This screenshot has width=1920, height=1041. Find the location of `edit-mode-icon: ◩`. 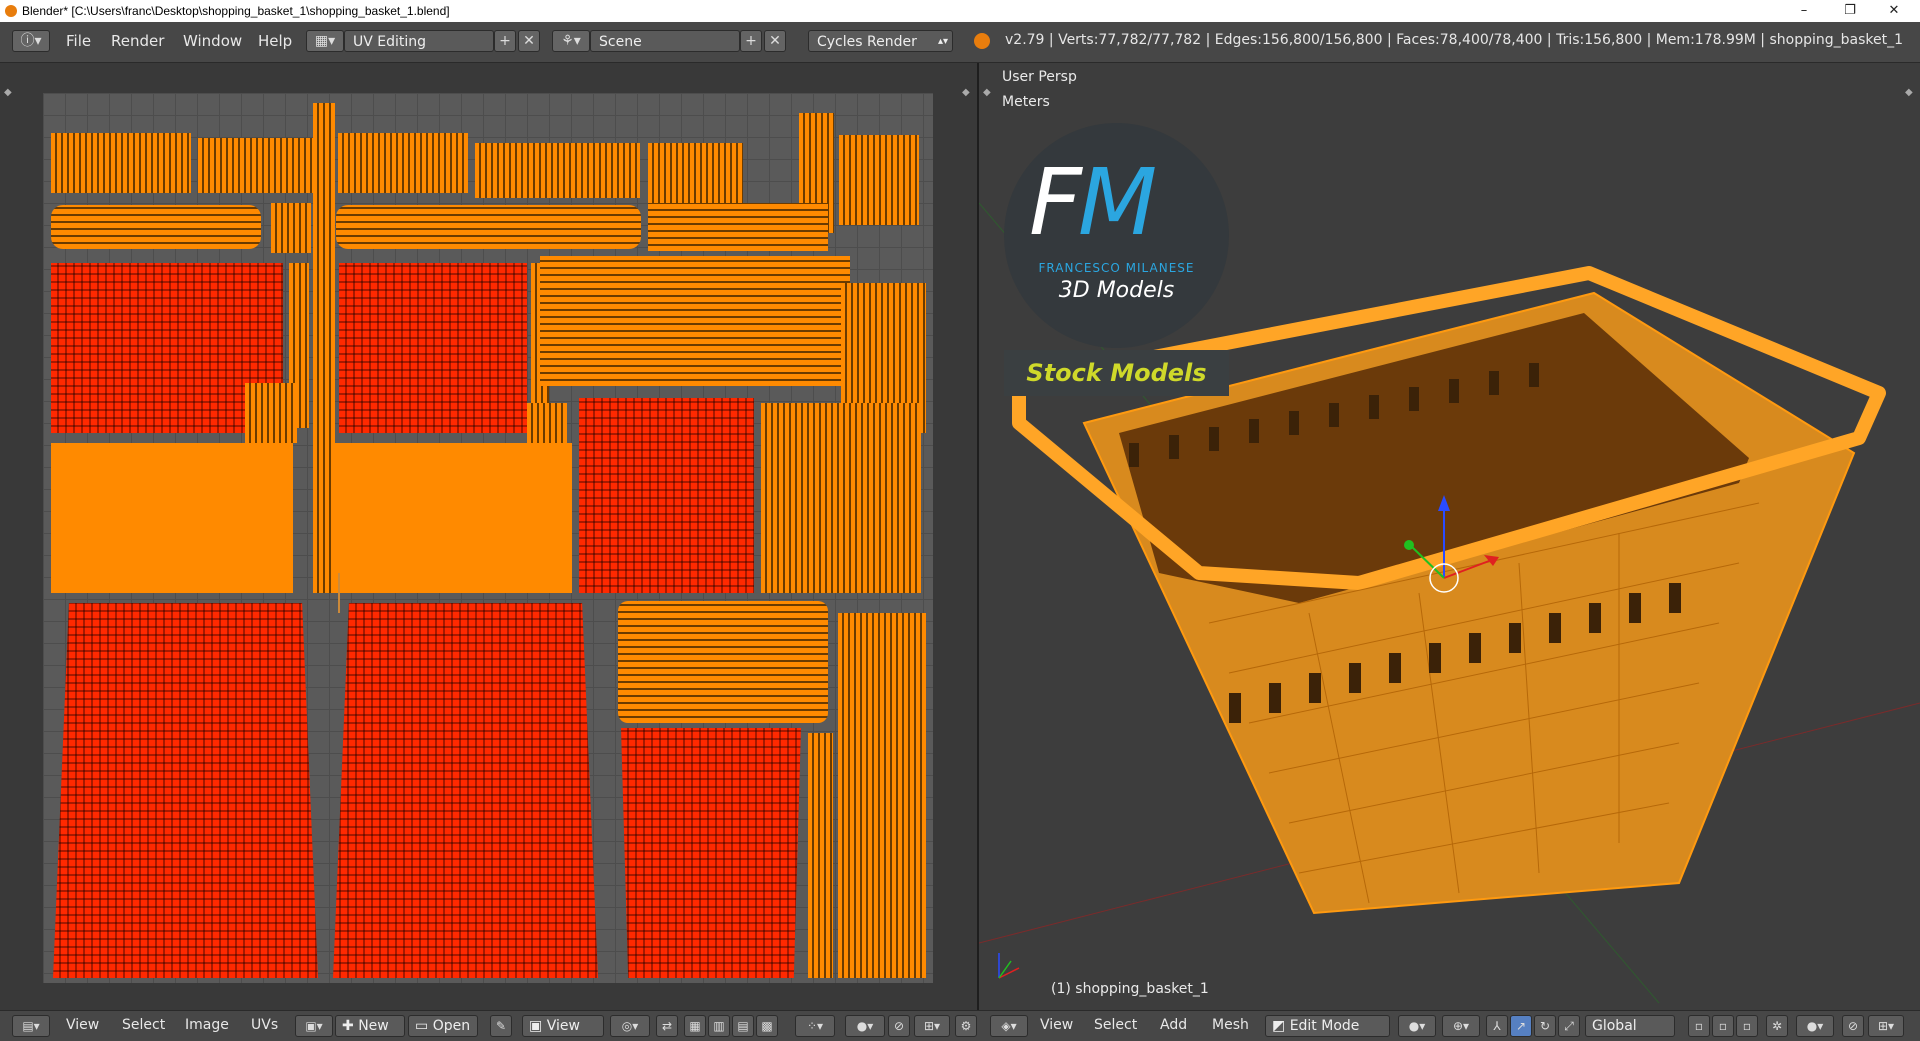

edit-mode-icon: ◩ is located at coordinates (1281, 1026).